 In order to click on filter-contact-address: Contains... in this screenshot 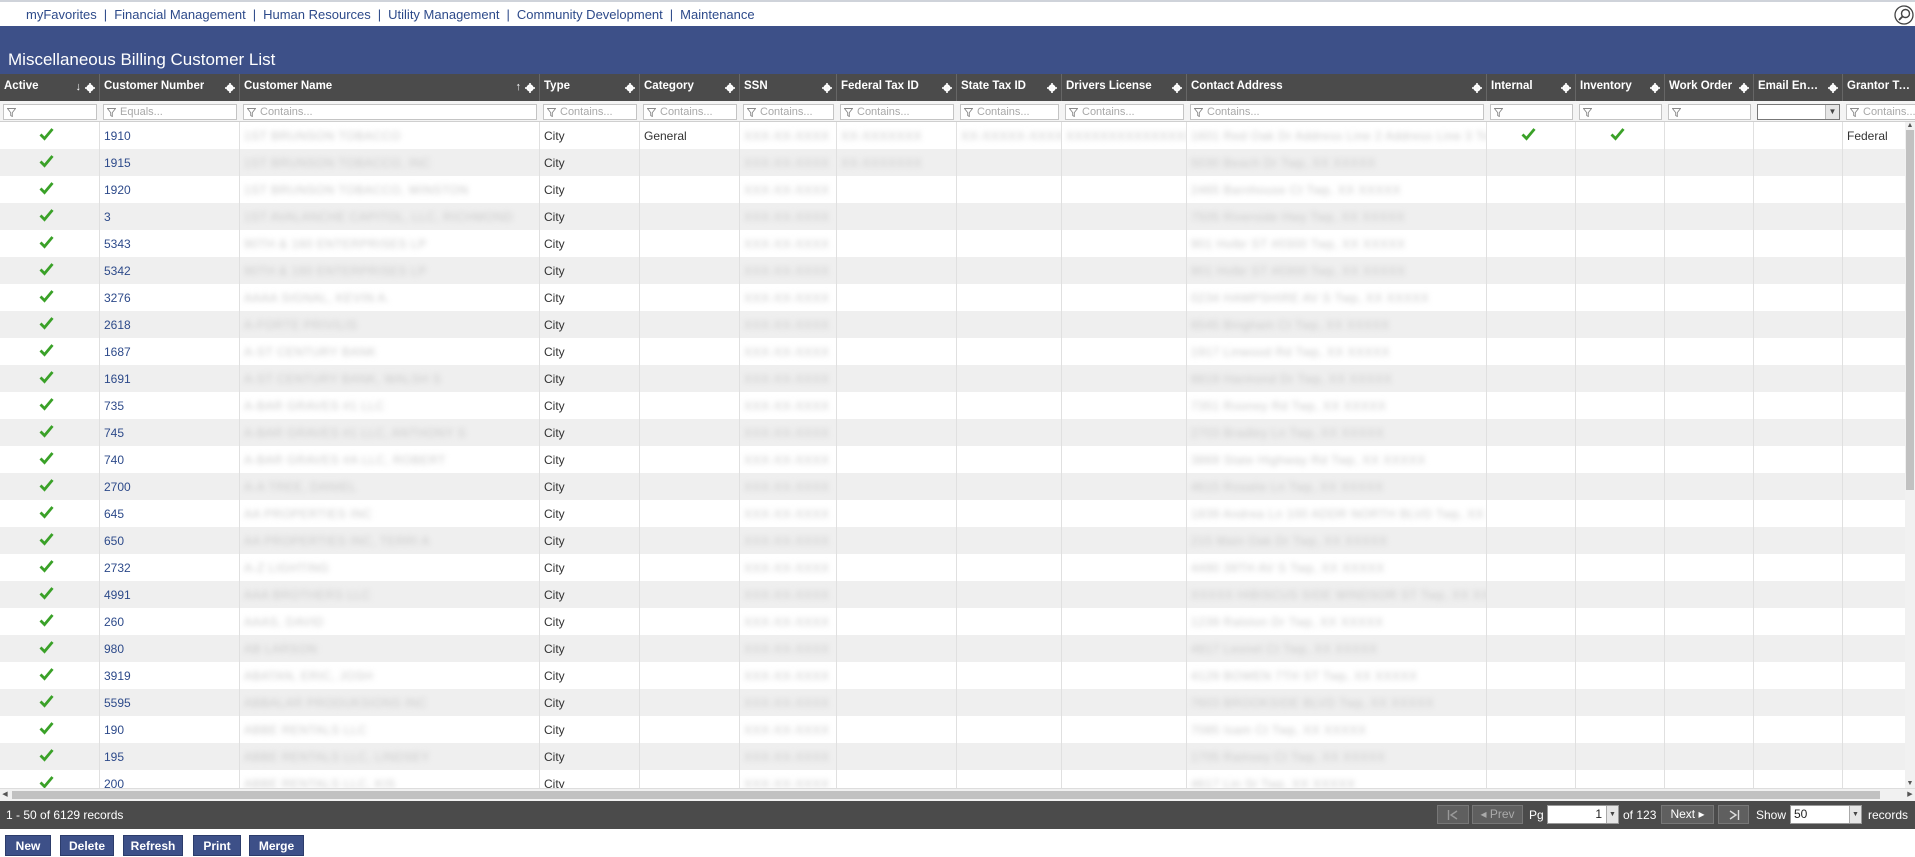, I will do `click(1337, 112)`.